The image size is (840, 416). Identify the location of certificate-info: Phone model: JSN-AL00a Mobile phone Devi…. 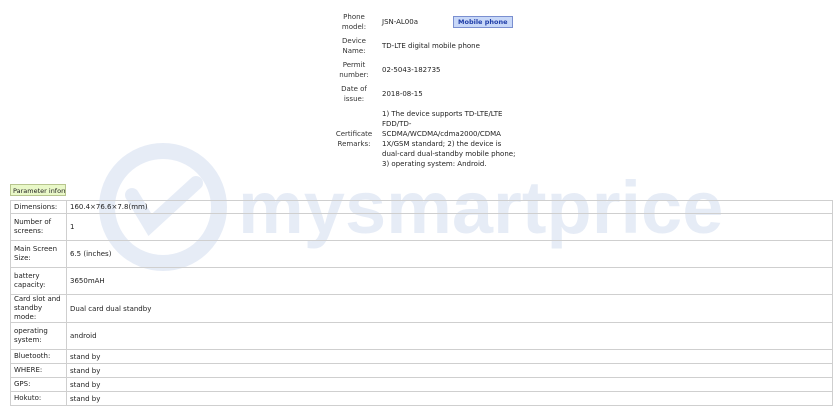
(480, 91).